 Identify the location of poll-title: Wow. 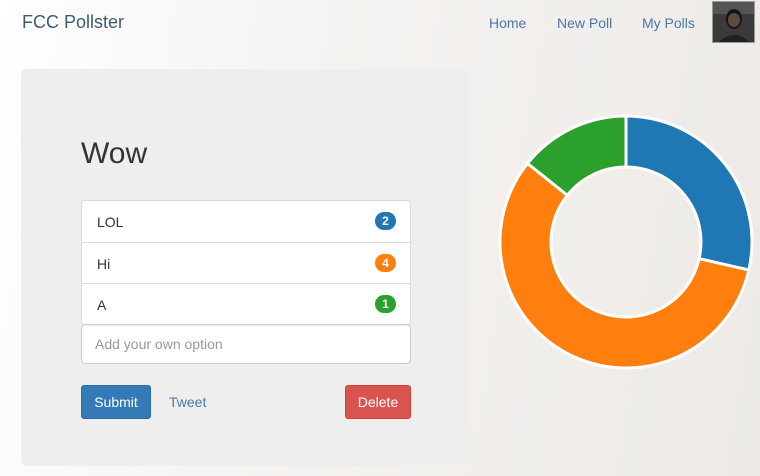
(114, 153).